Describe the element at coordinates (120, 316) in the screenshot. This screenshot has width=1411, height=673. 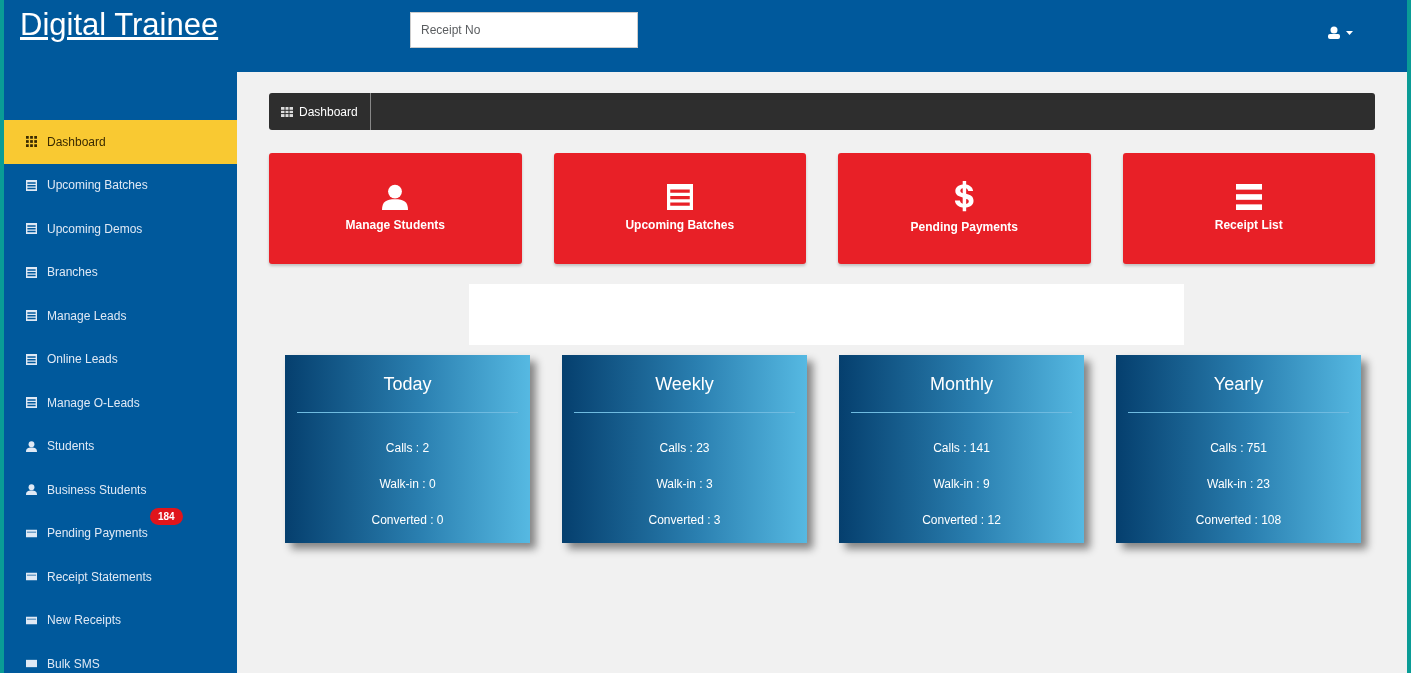
I see `sidebar-item: Manage Leads` at that location.